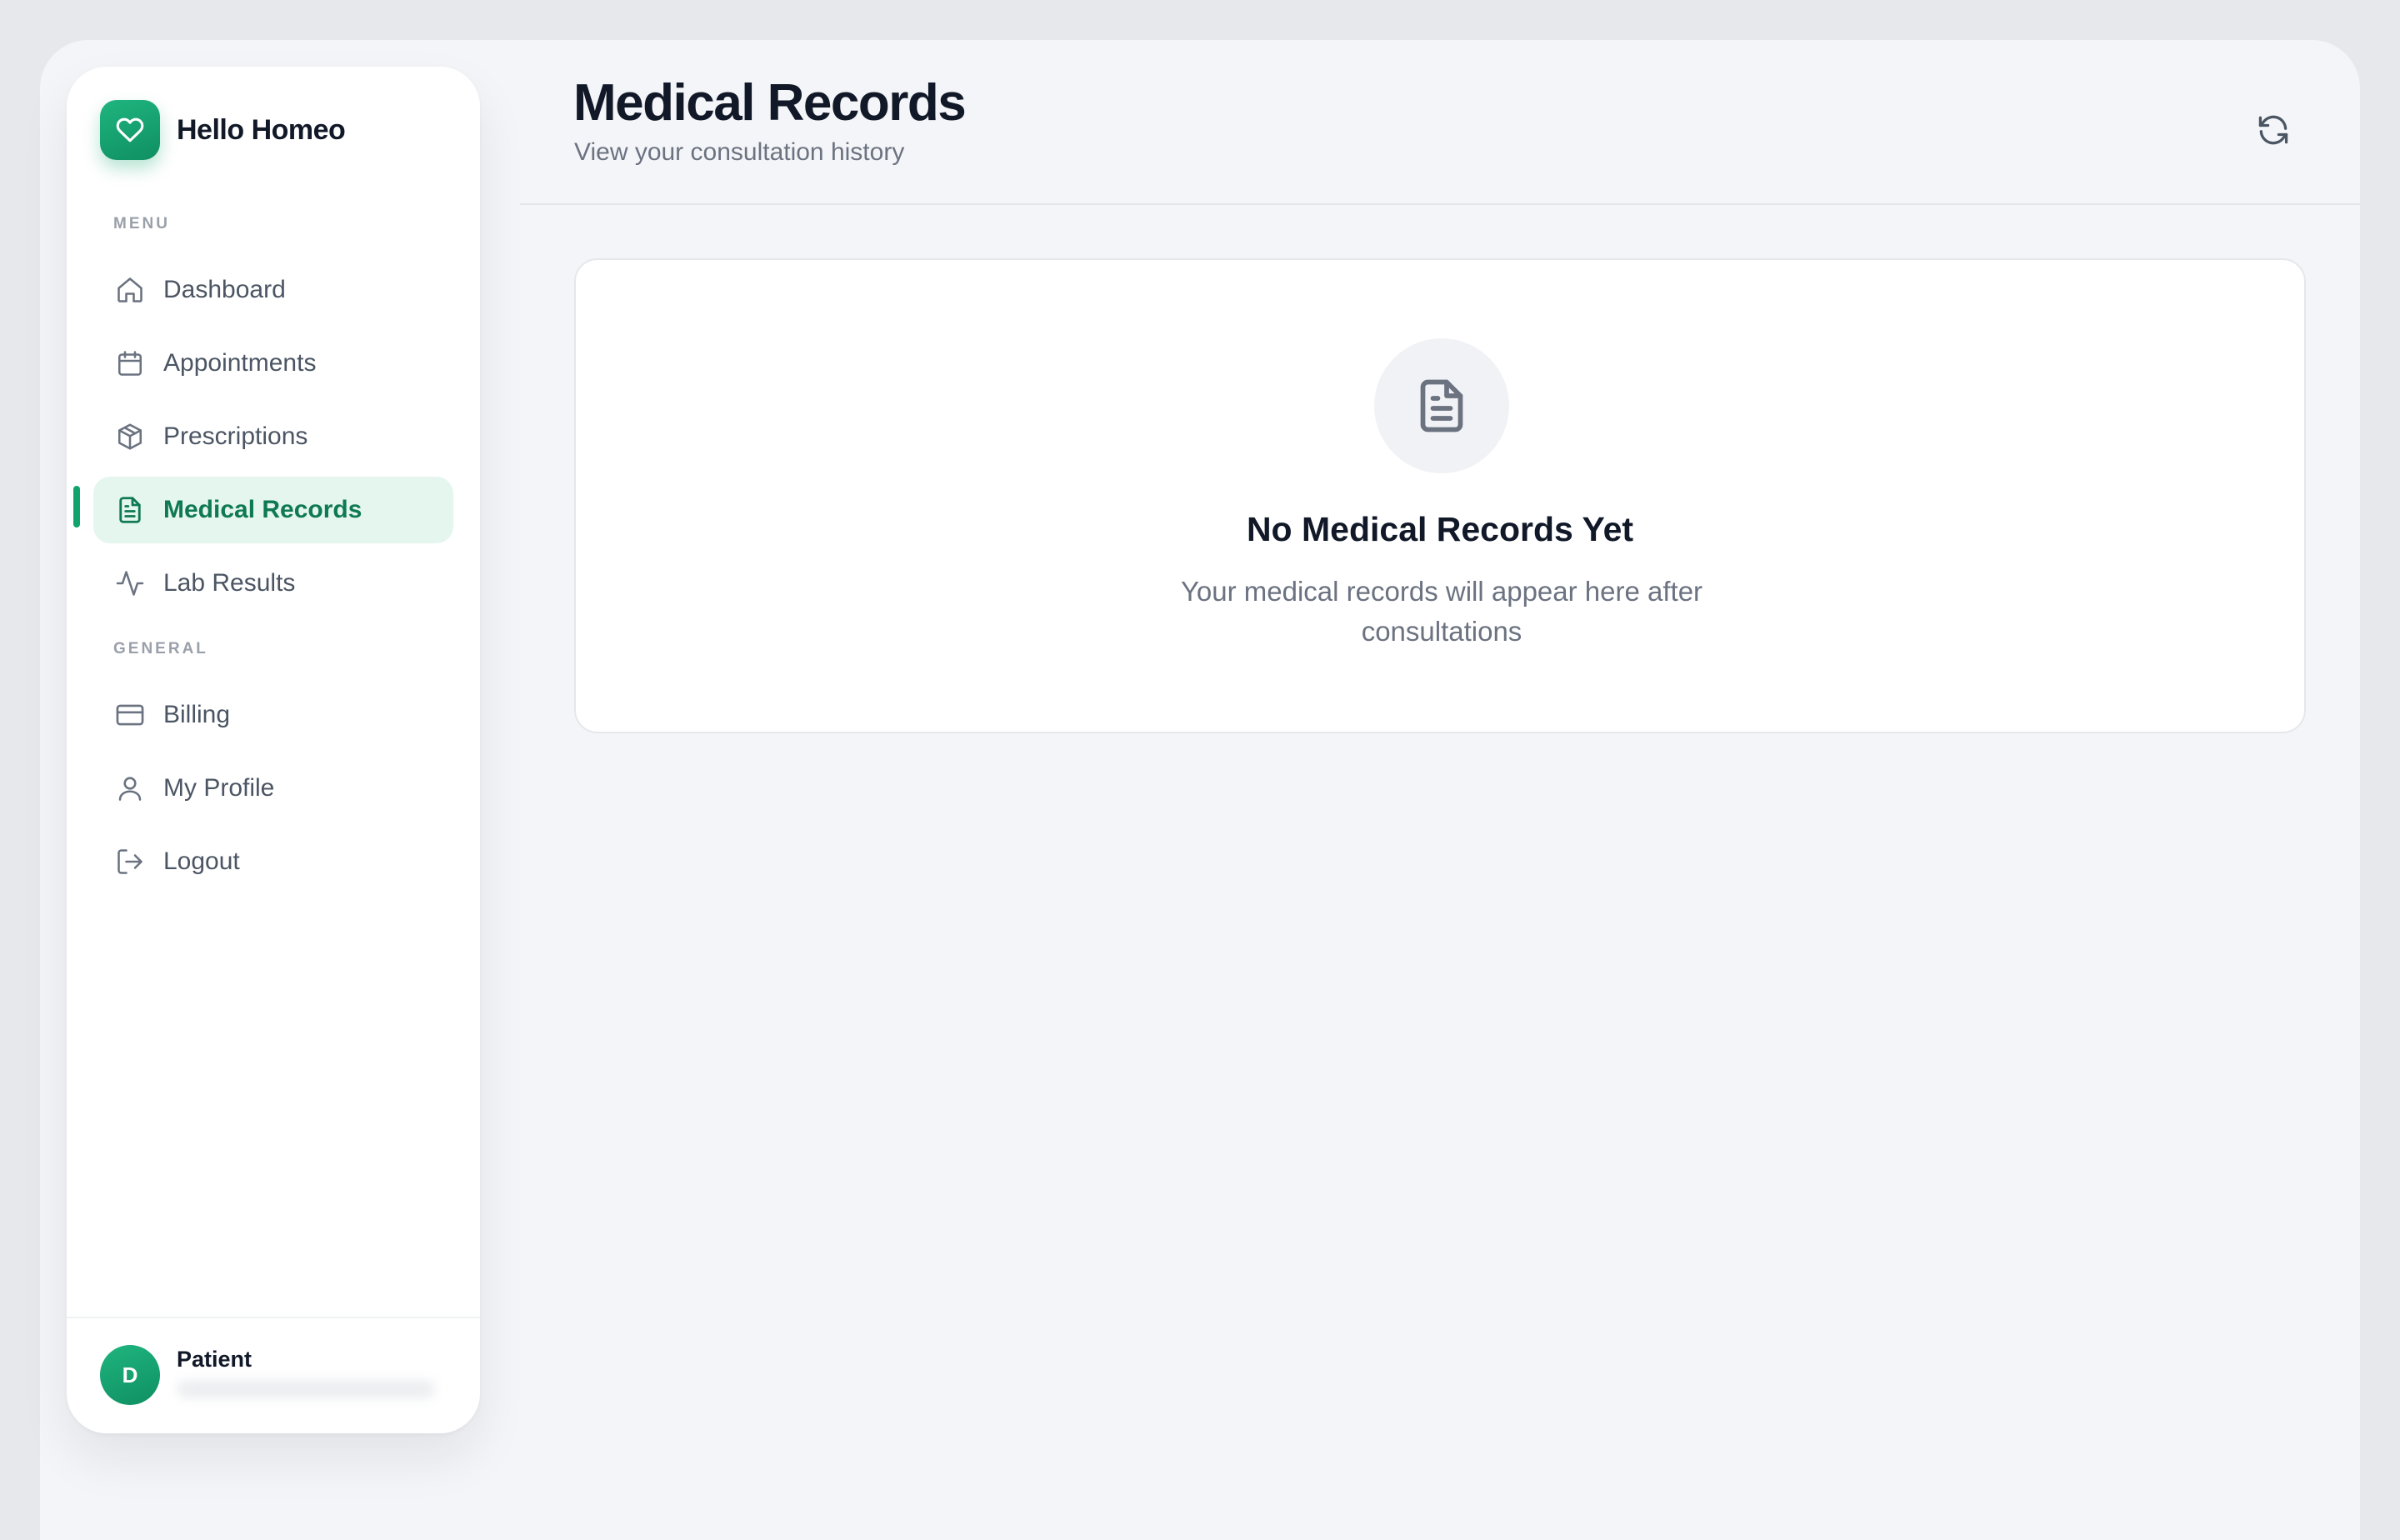  Describe the element at coordinates (141, 223) in the screenshot. I see `menu-section-label: MENU` at that location.